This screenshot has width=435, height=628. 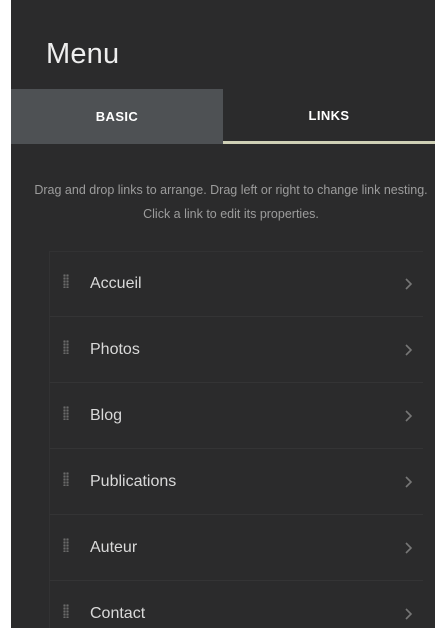 What do you see at coordinates (236, 548) in the screenshot?
I see `link-item-auteur: Auteur` at bounding box center [236, 548].